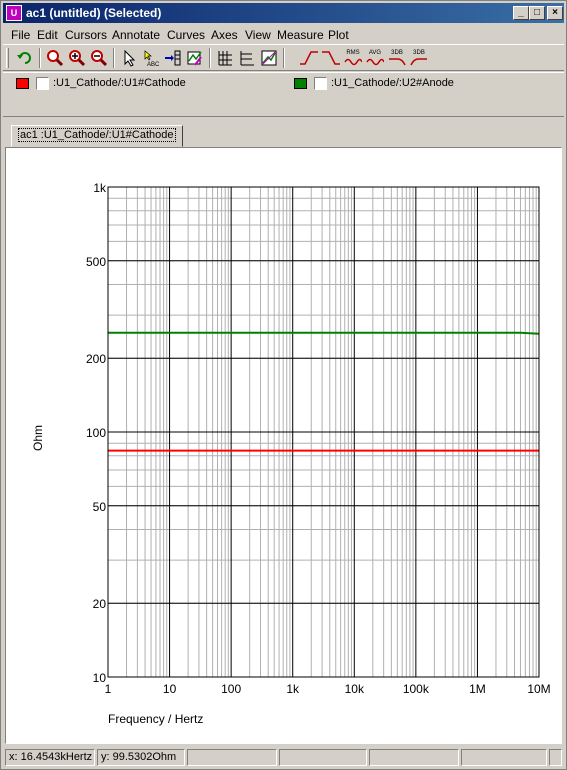 Image resolution: width=567 pixels, height=770 pixels. What do you see at coordinates (14, 13) in the screenshot?
I see `app-icon: U` at bounding box center [14, 13].